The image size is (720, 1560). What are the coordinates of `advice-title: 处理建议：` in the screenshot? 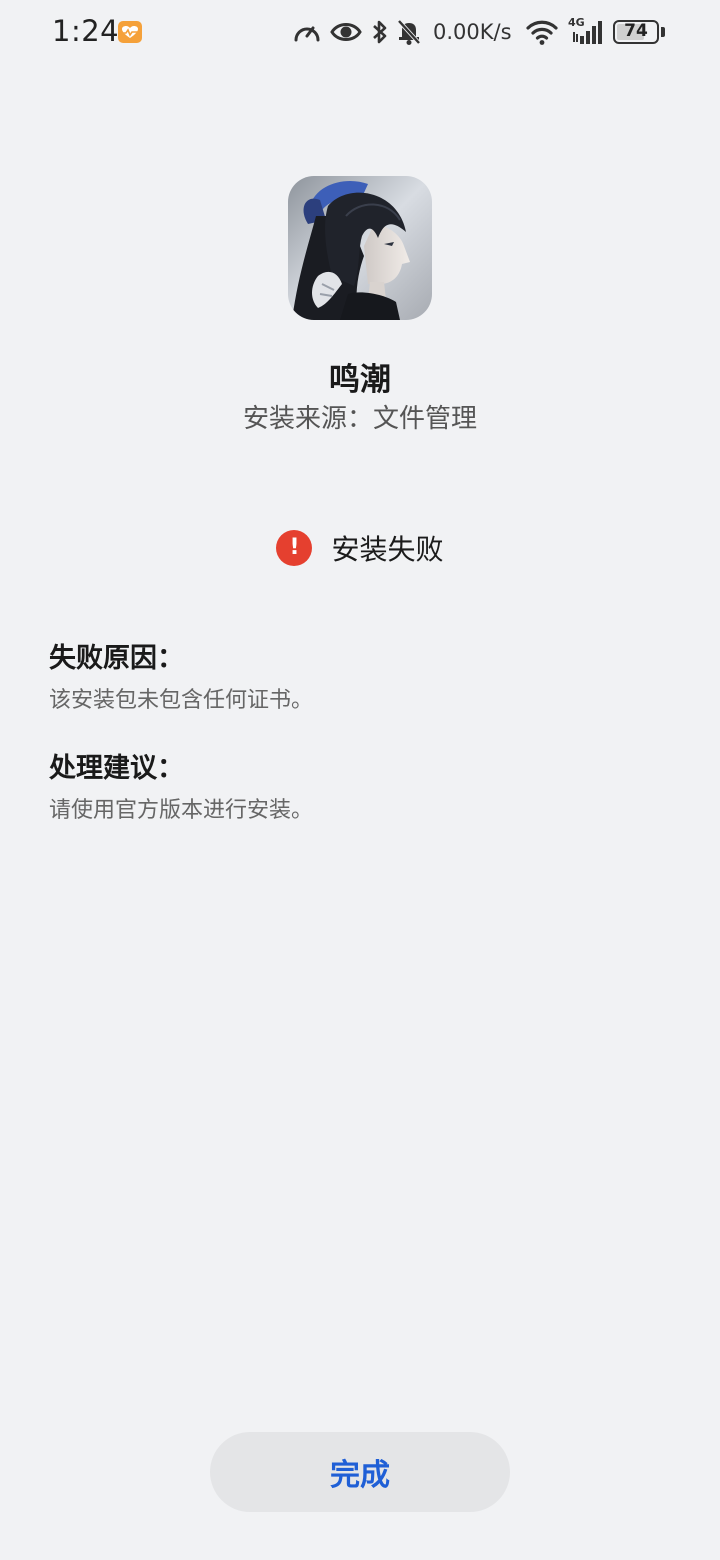 It's located at (116, 768).